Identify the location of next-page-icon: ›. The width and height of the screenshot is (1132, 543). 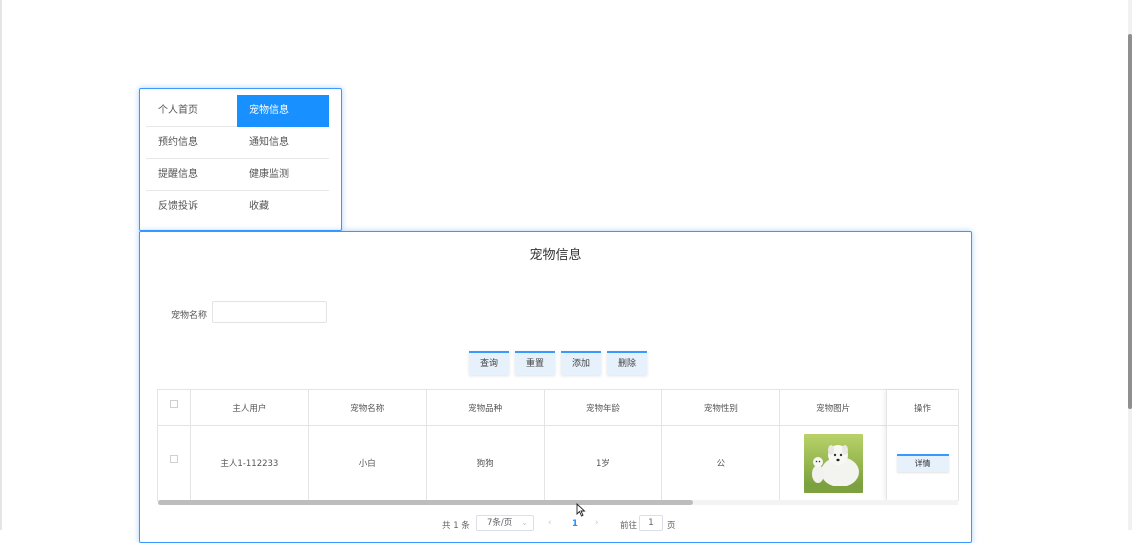
(596, 523).